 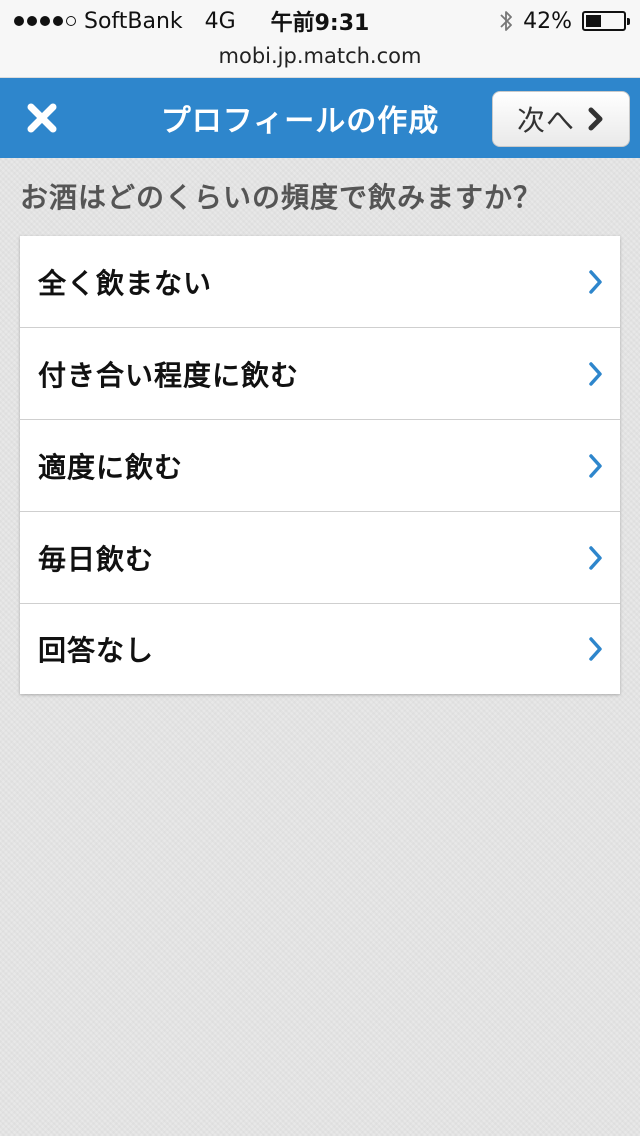 I want to click on option-item: 適度に飲む, so click(x=320, y=466).